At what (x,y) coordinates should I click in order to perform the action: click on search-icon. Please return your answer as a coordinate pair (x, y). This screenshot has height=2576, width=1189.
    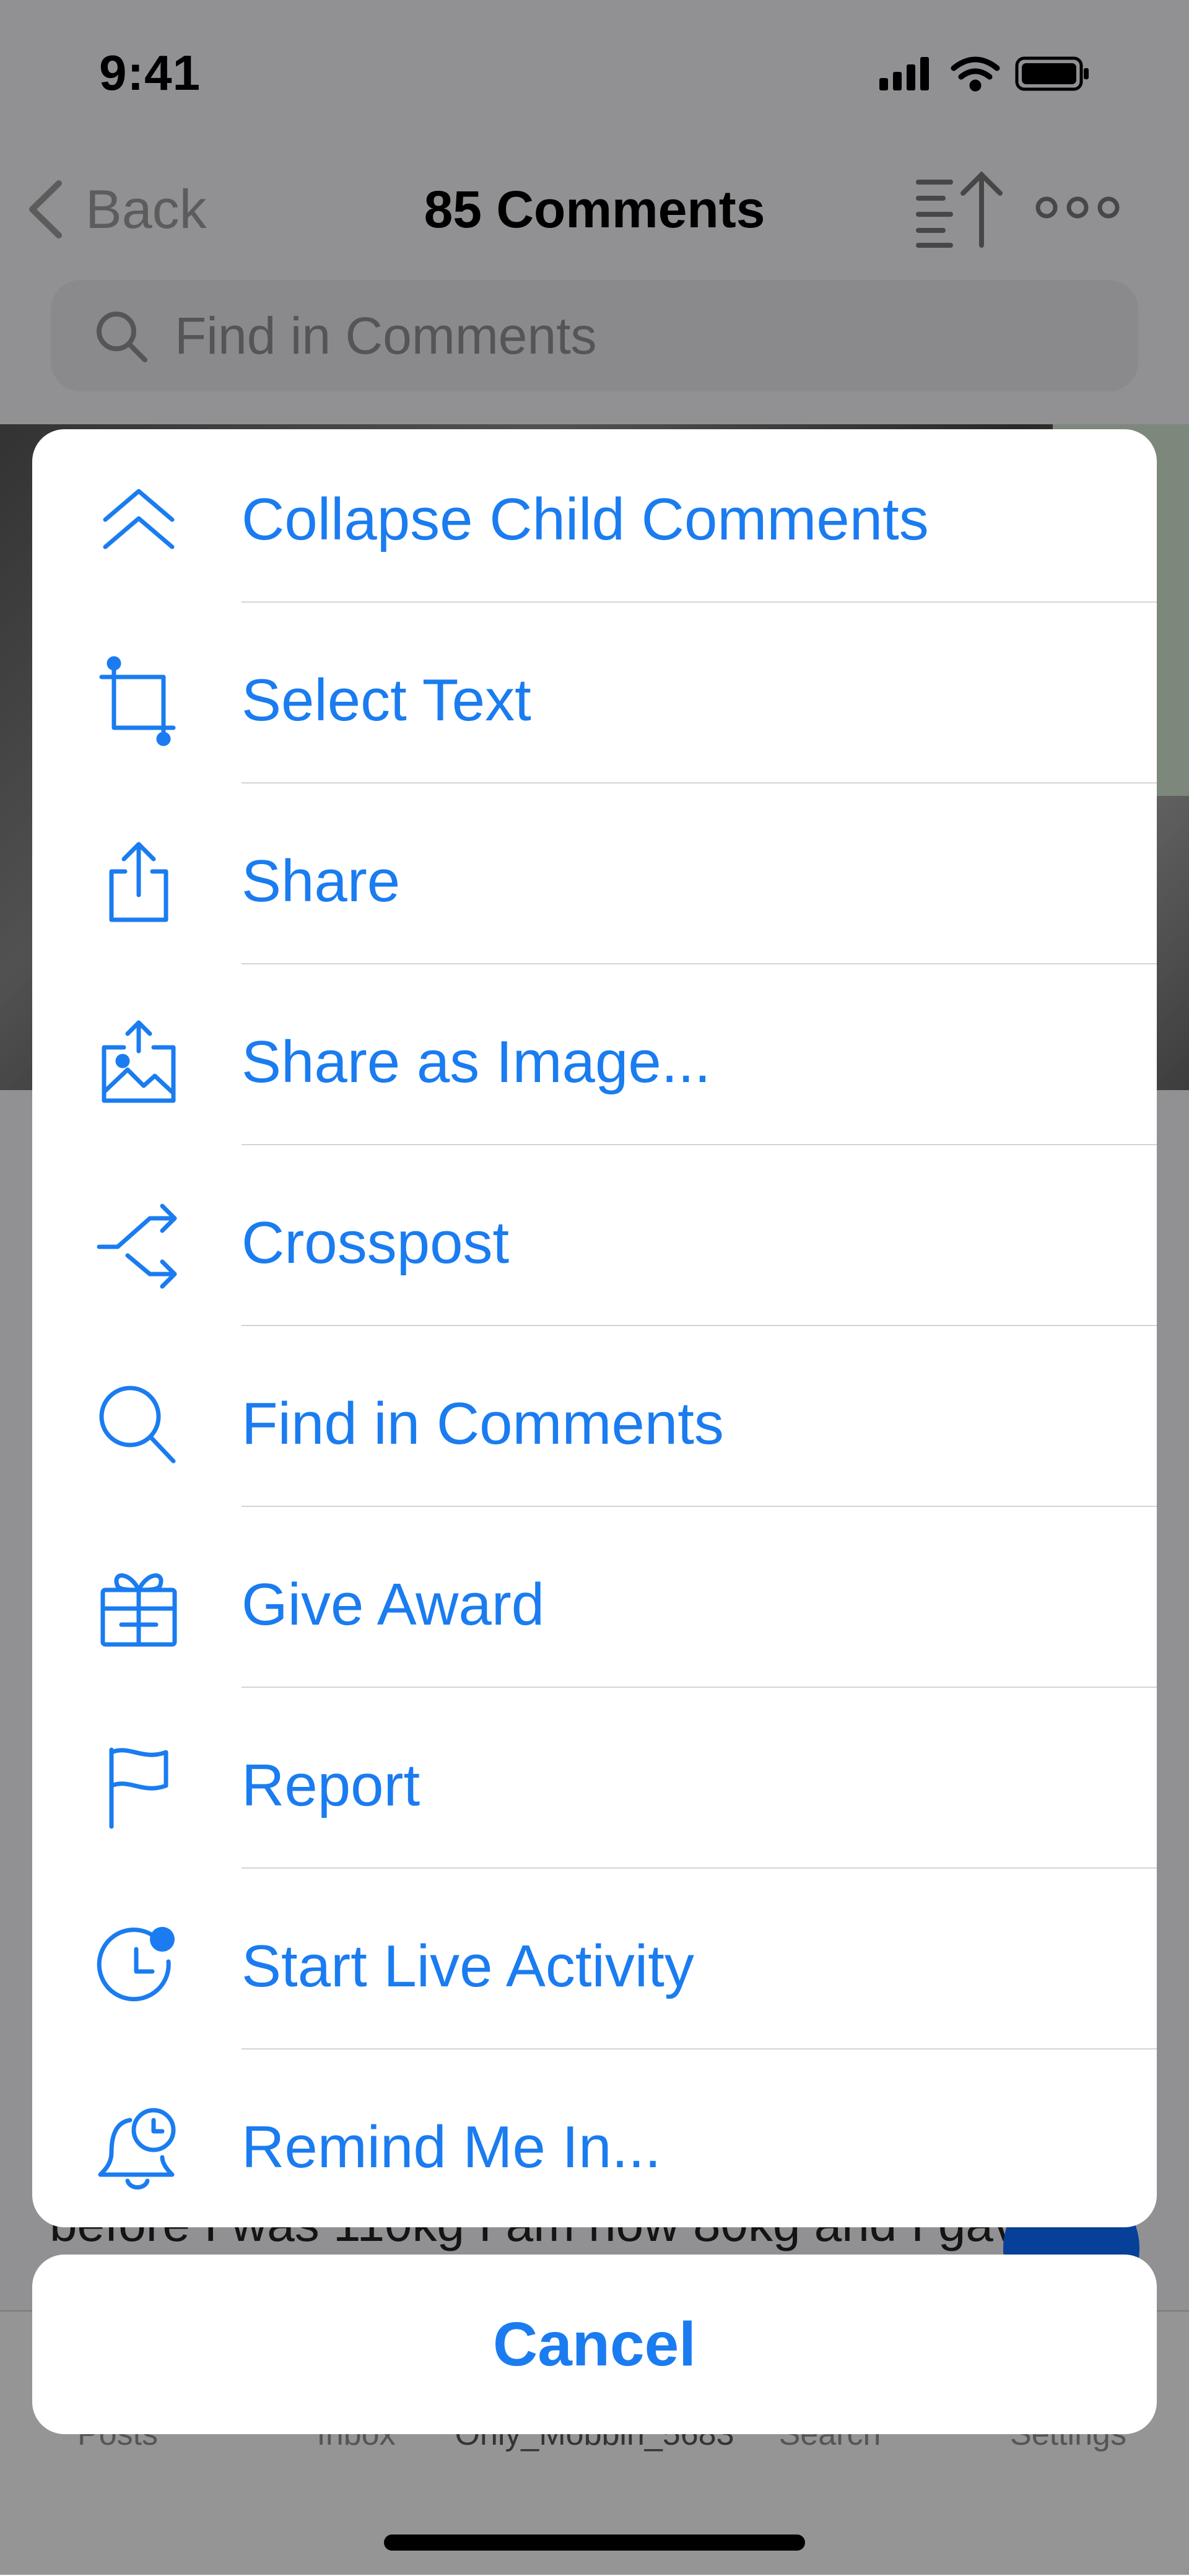
    Looking at the image, I should click on (139, 1424).